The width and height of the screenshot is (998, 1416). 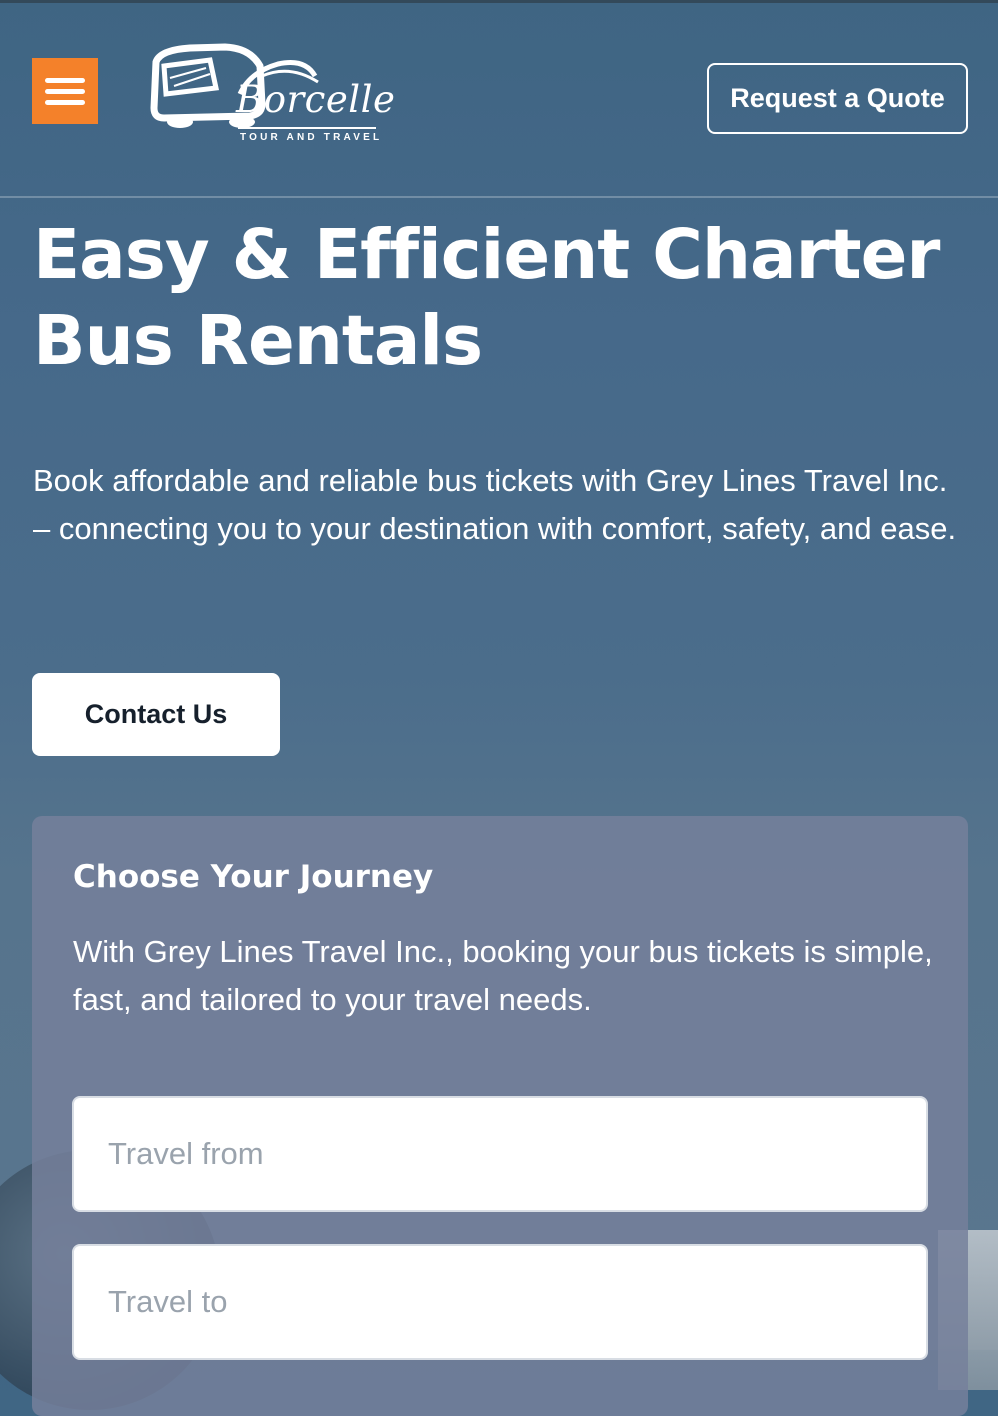 What do you see at coordinates (311, 137) in the screenshot?
I see `logo-tagline: TOUR AND TRAVEL` at bounding box center [311, 137].